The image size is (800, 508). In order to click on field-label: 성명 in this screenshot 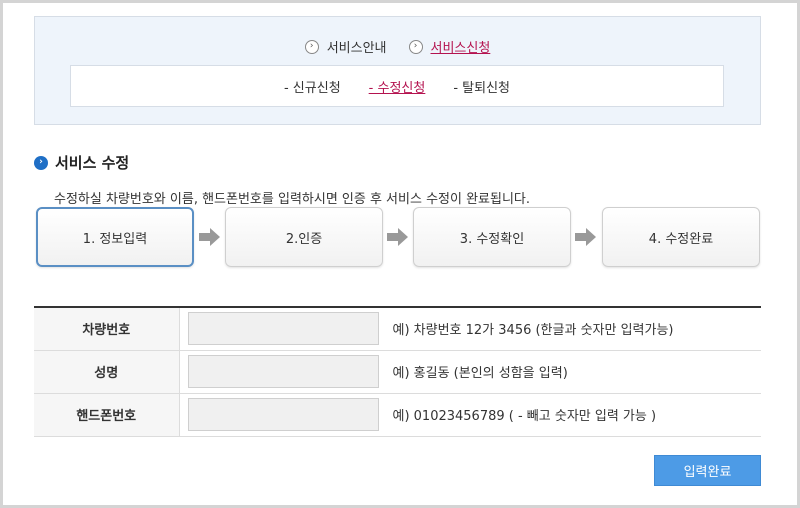, I will do `click(107, 372)`.